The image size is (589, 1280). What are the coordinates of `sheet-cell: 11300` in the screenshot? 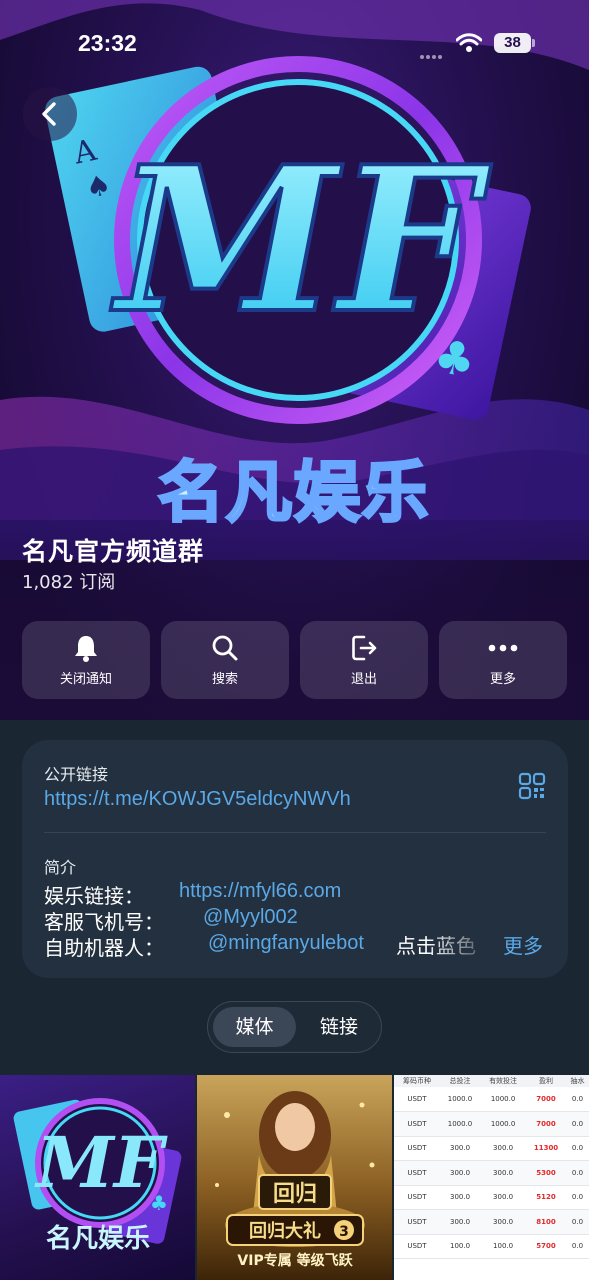 It's located at (546, 1148).